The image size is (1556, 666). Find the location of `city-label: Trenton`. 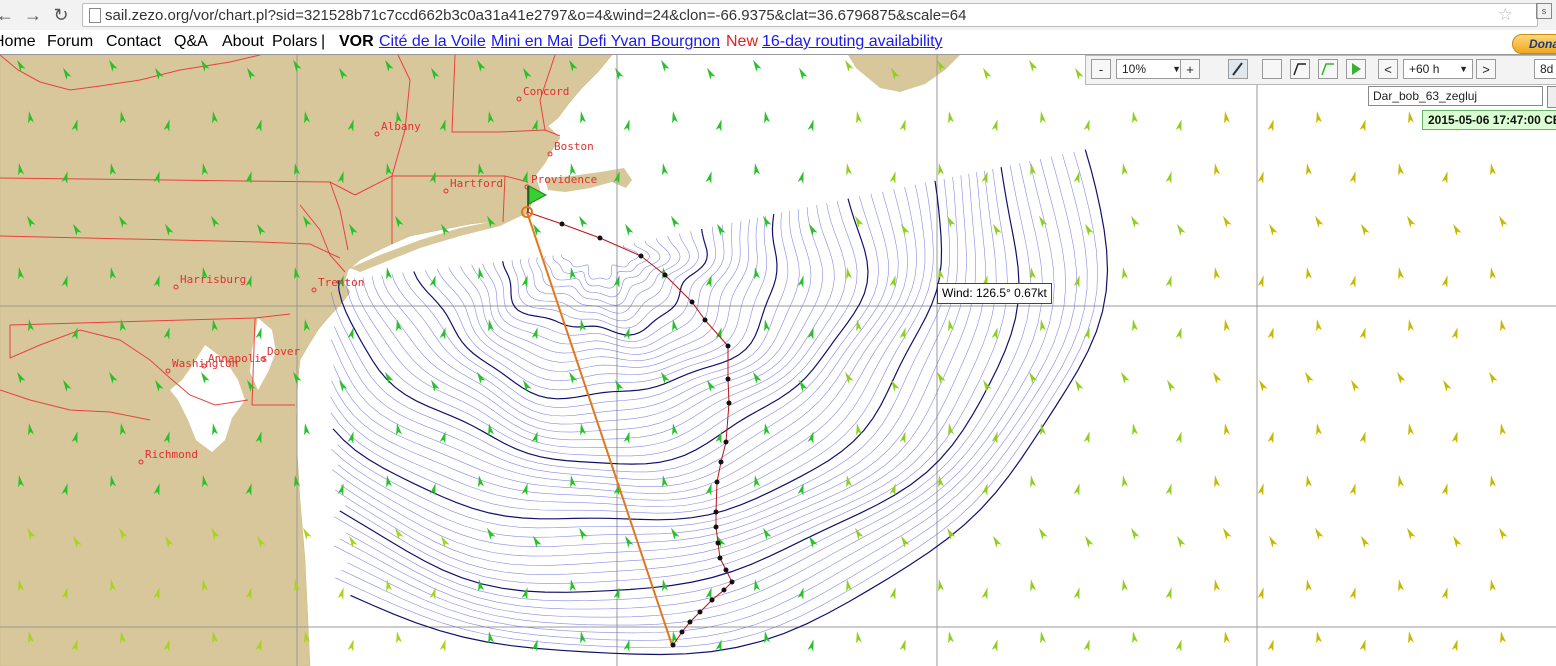

city-label: Trenton is located at coordinates (341, 282).